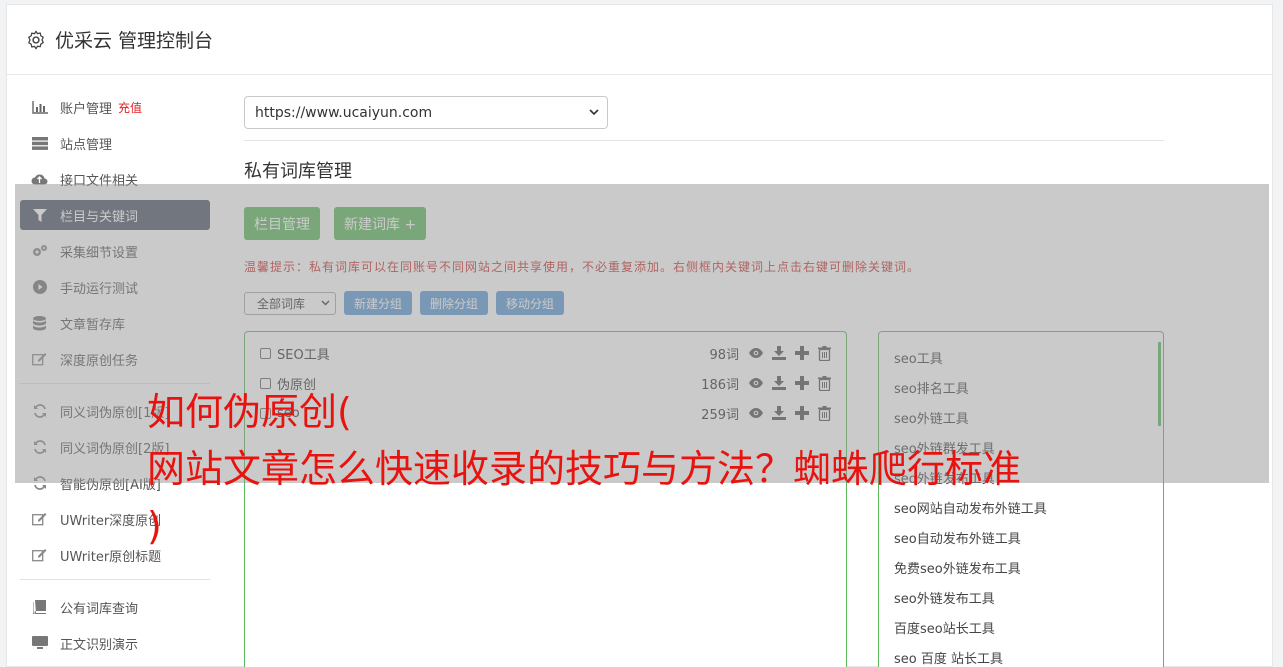 Image resolution: width=1283 pixels, height=667 pixels. I want to click on sidebar-item-label: 账户管理, so click(86, 109).